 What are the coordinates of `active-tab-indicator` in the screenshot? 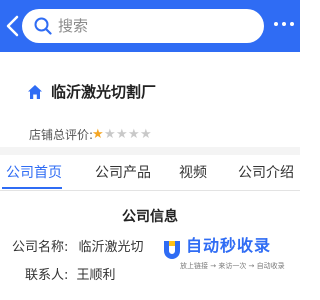 It's located at (32, 188).